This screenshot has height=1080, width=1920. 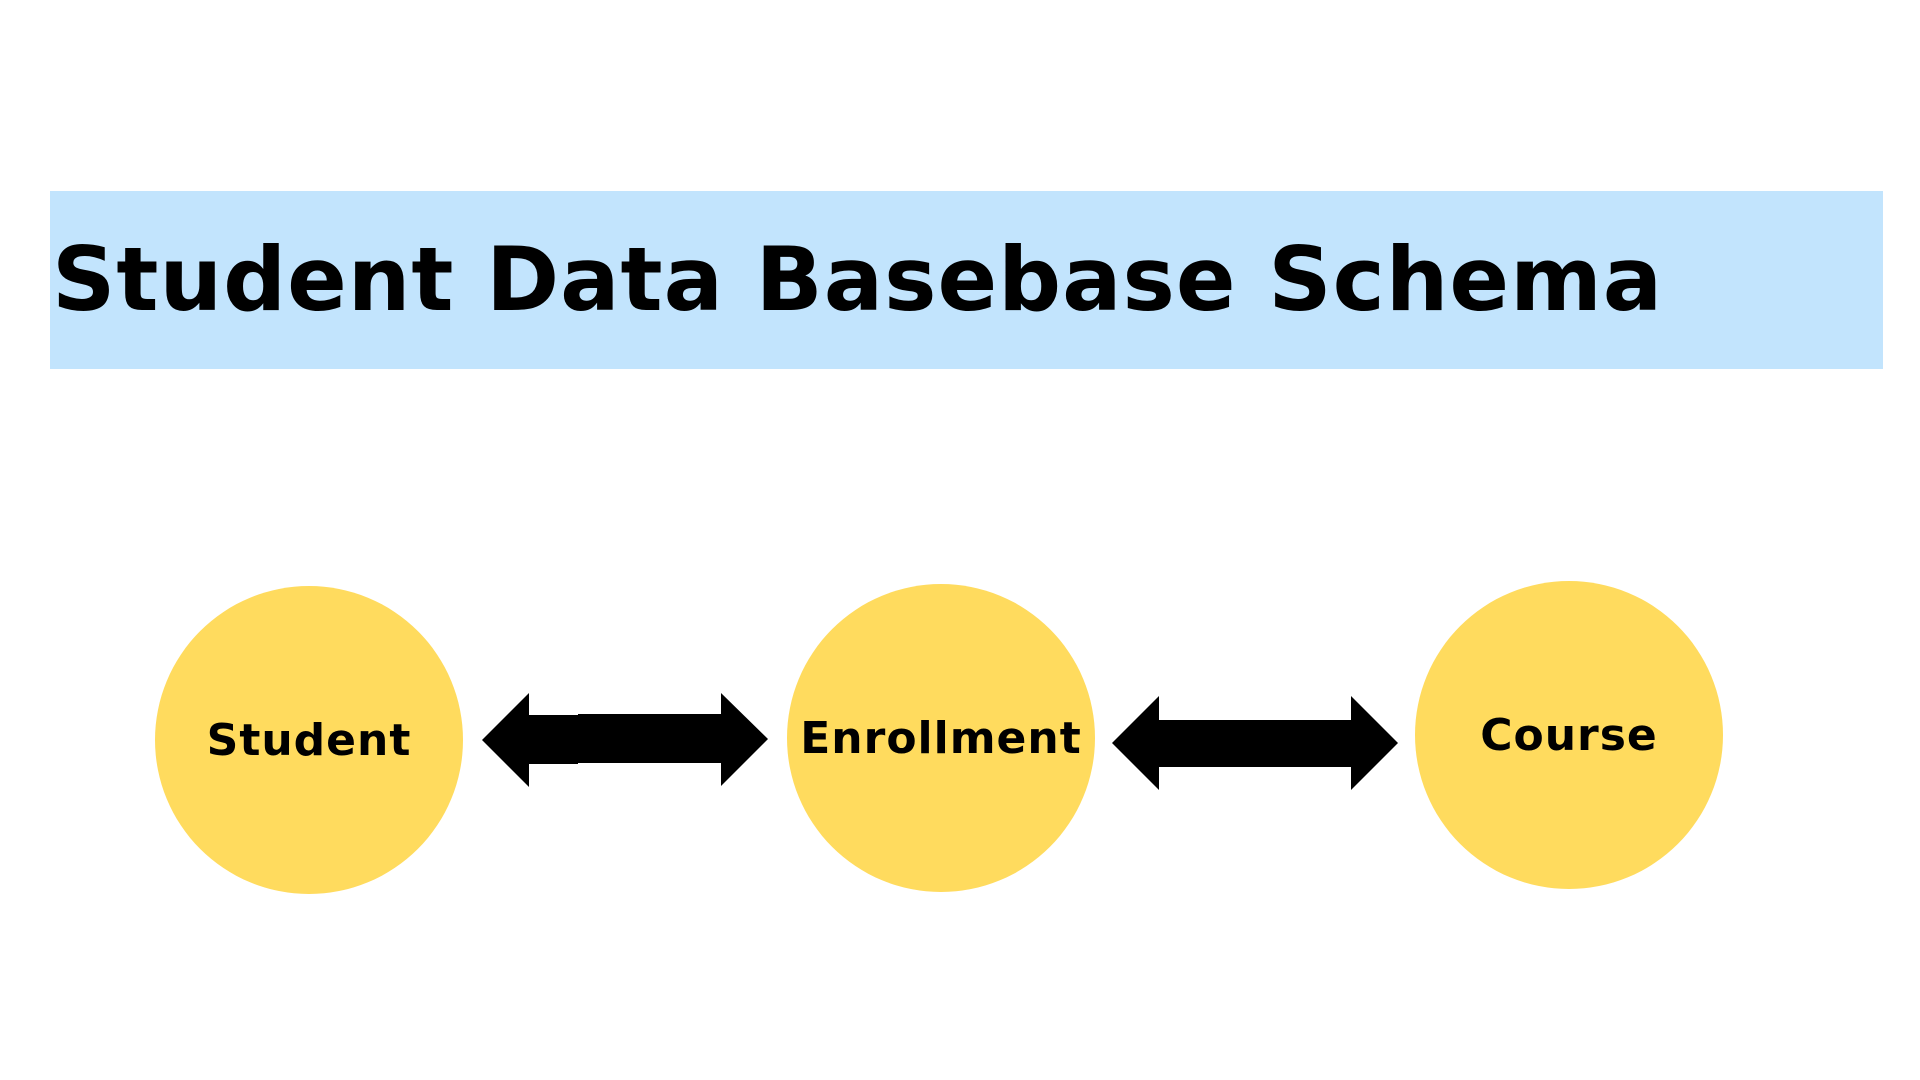 I want to click on node-course: Course, so click(x=1569, y=735).